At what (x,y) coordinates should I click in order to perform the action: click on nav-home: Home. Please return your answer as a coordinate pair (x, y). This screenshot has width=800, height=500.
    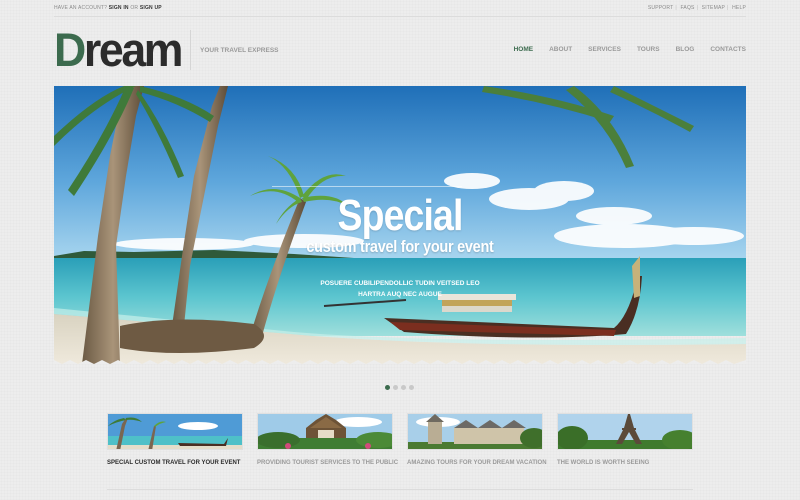
    Looking at the image, I should click on (524, 49).